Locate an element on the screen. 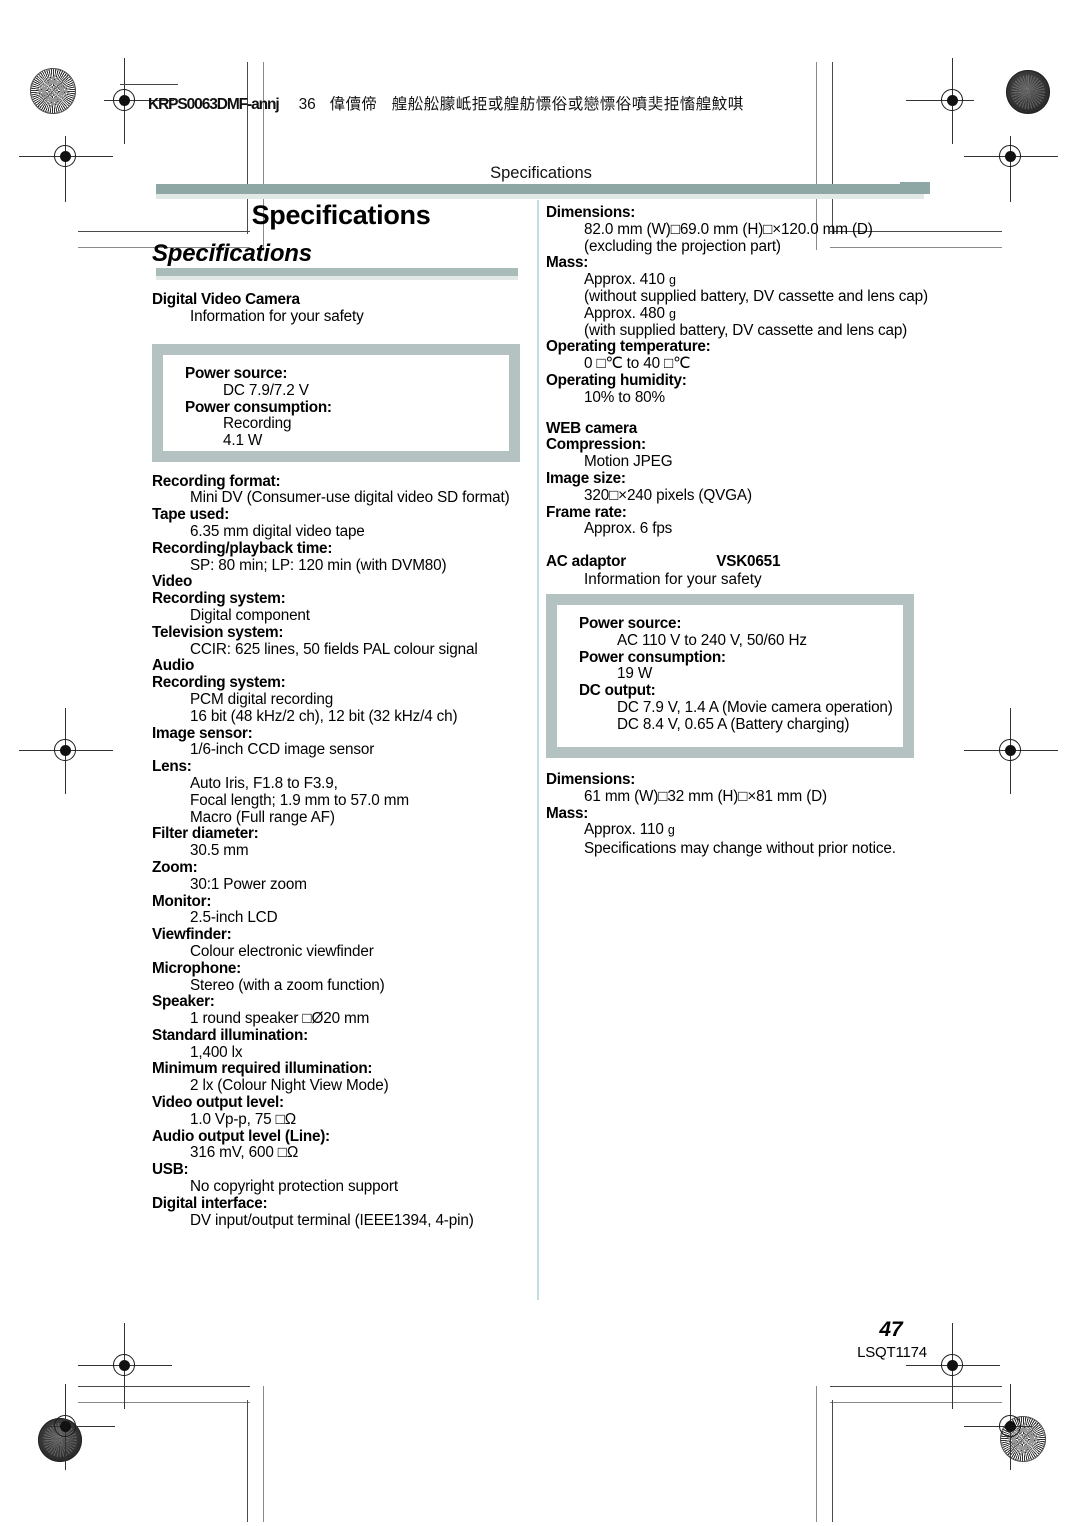  ac-mass-value: Approx. 110 g is located at coordinates (629, 830).